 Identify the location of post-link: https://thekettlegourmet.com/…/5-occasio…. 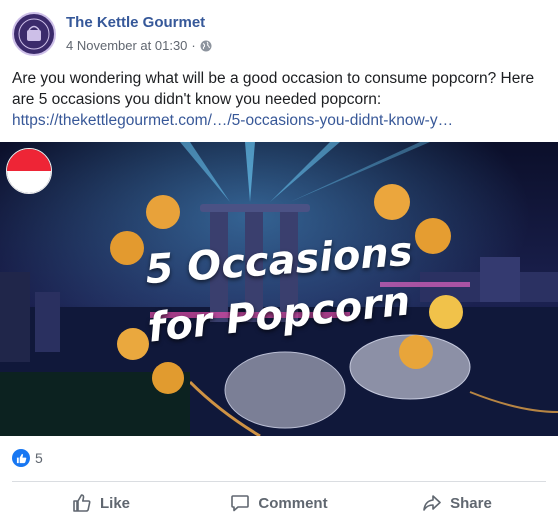
(282, 120).